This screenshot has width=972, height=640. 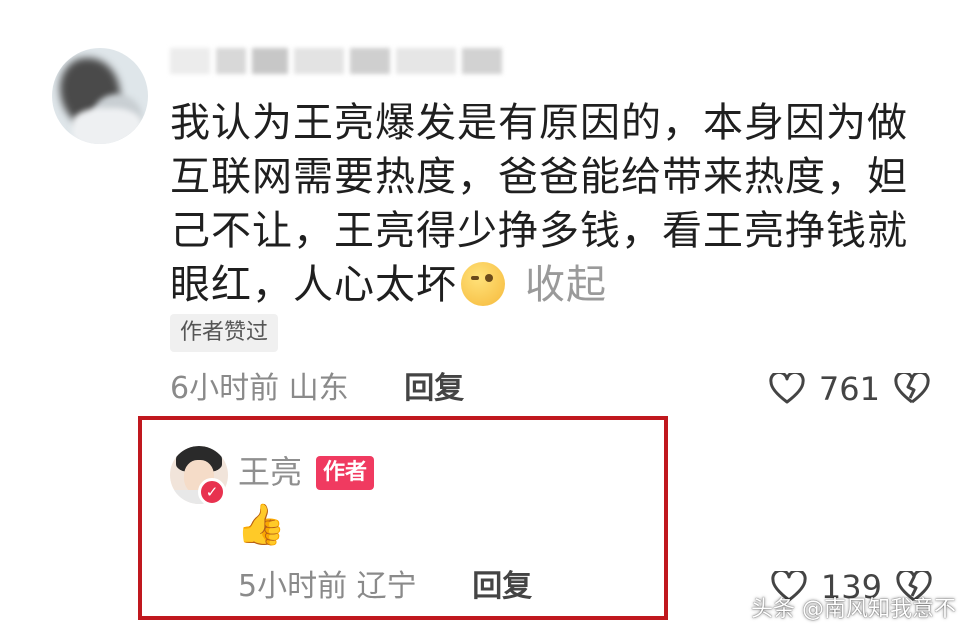 What do you see at coordinates (539, 123) in the screenshot?
I see `comment-line: 我认为王亮爆发是有原因的，本身因为做` at bounding box center [539, 123].